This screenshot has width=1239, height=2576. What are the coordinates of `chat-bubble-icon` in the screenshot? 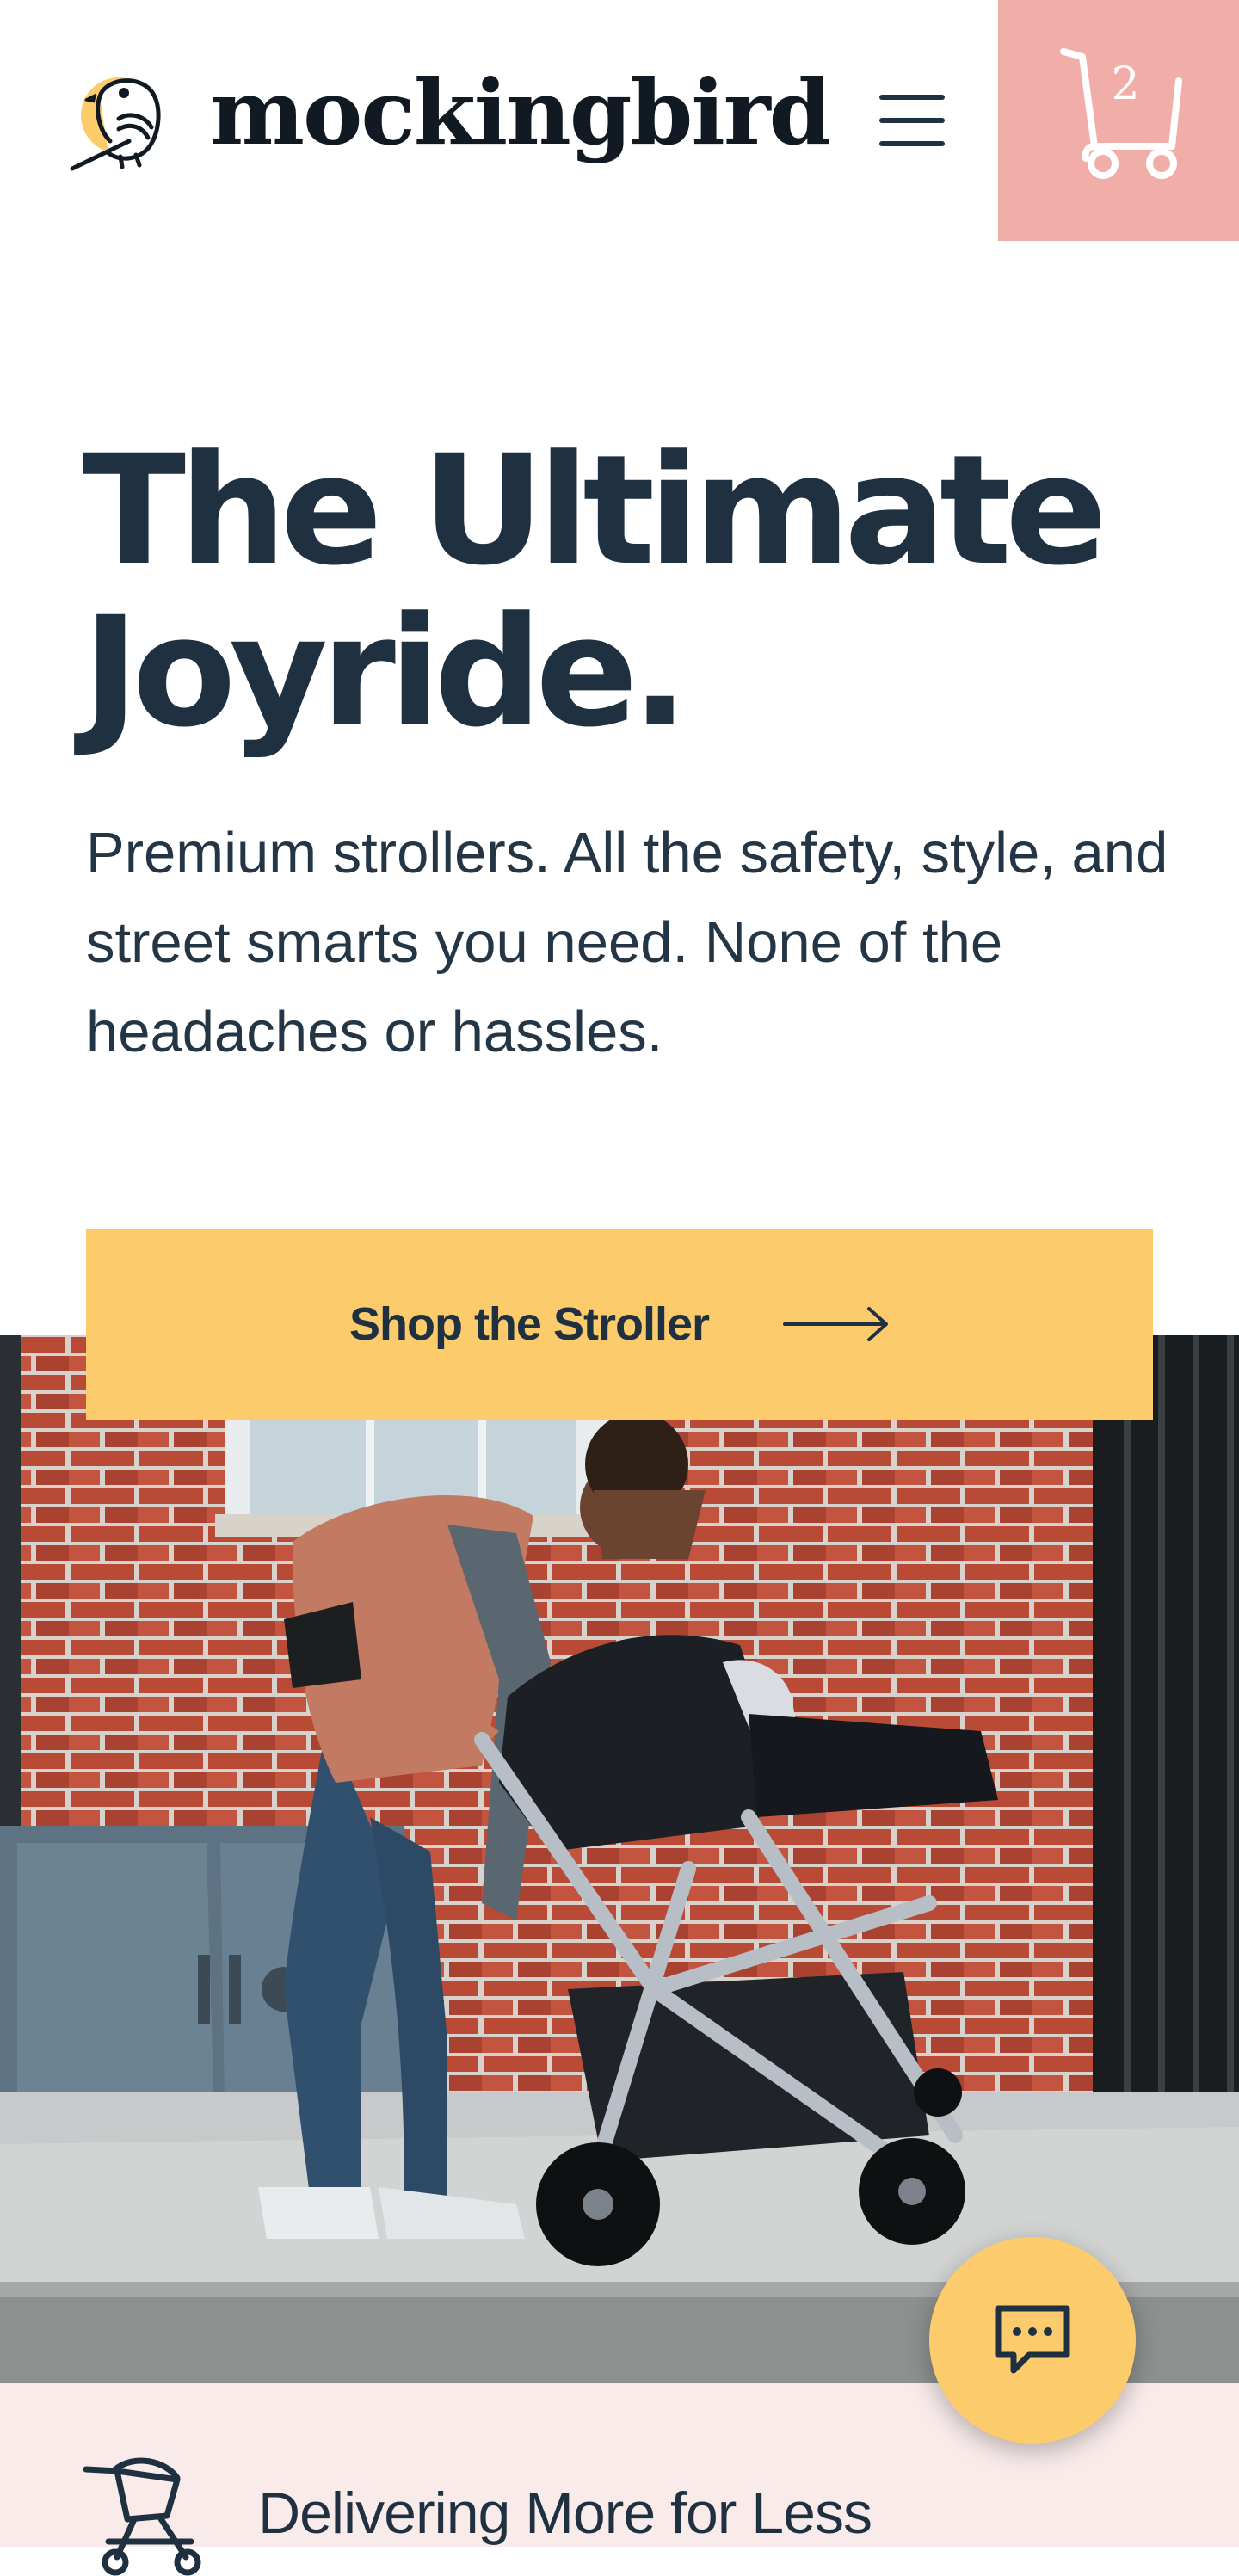 It's located at (1032, 2339).